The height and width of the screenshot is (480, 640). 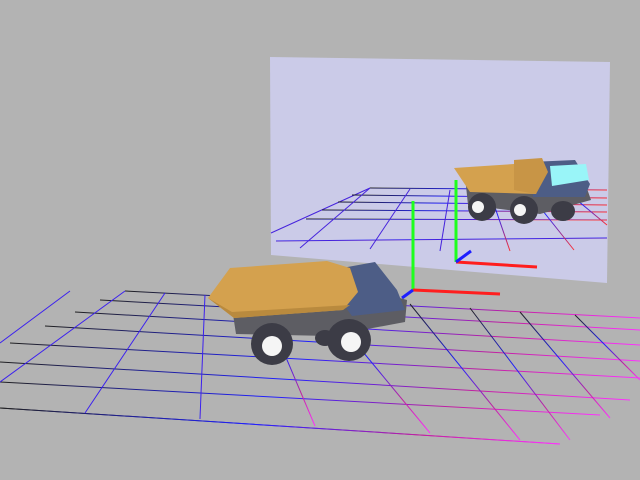 What do you see at coordinates (272, 344) in the screenshot?
I see `truck-wheel-front` at bounding box center [272, 344].